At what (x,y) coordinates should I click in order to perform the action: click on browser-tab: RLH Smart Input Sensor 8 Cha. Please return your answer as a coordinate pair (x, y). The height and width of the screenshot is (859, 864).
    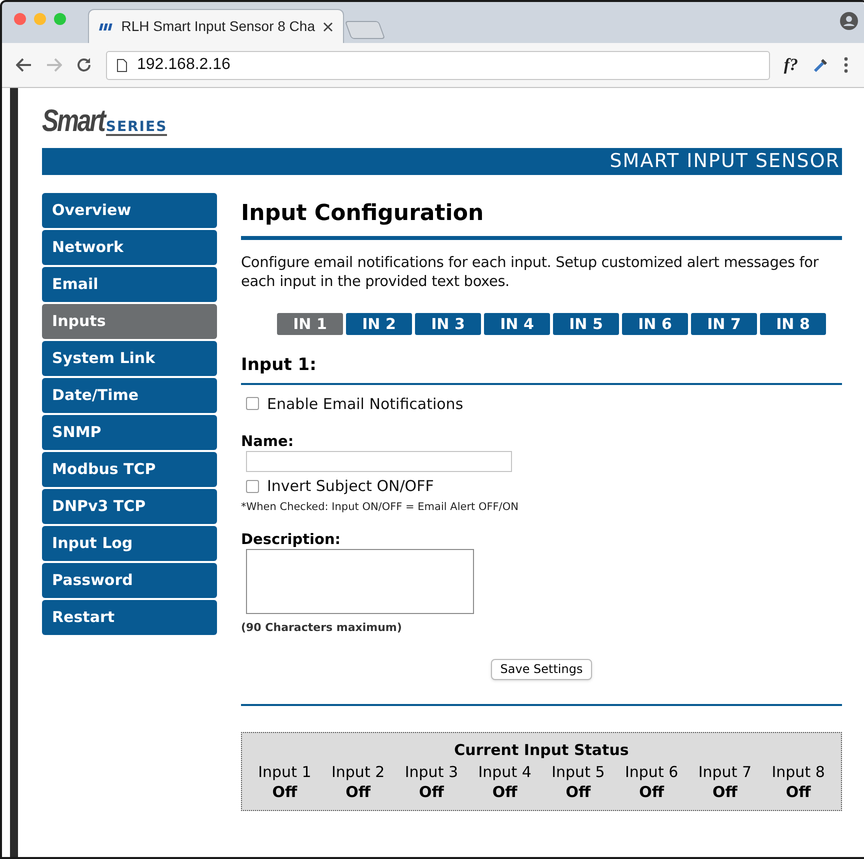
    Looking at the image, I should click on (216, 26).